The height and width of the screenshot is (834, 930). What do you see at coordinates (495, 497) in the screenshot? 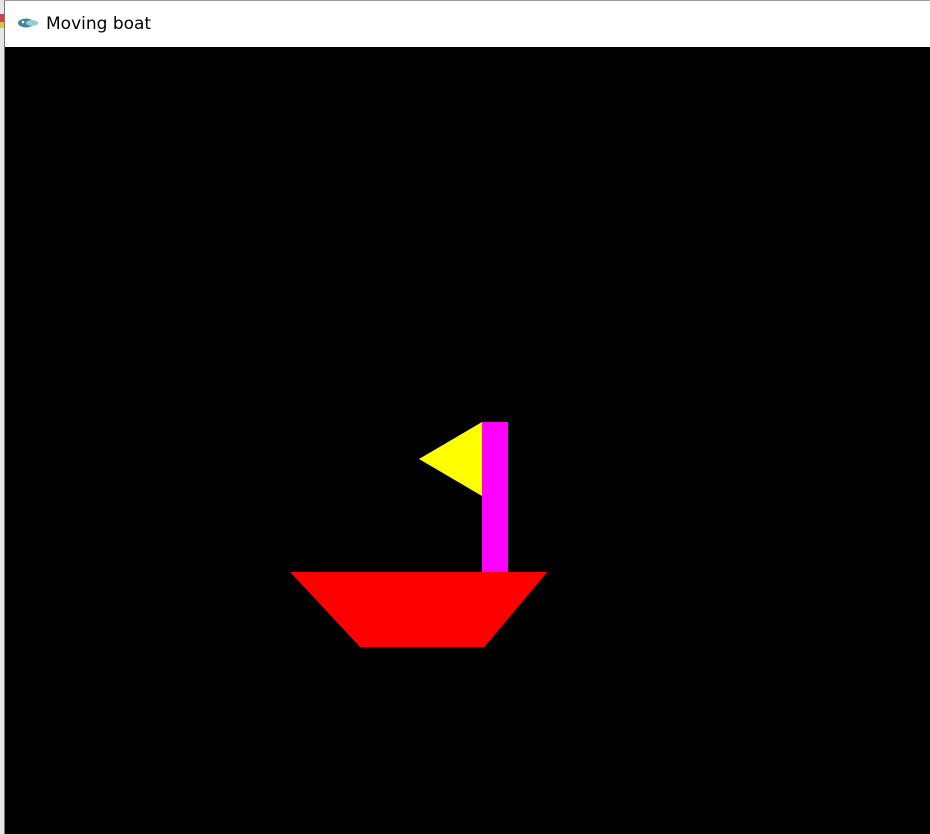
I see `boat-mast` at bounding box center [495, 497].